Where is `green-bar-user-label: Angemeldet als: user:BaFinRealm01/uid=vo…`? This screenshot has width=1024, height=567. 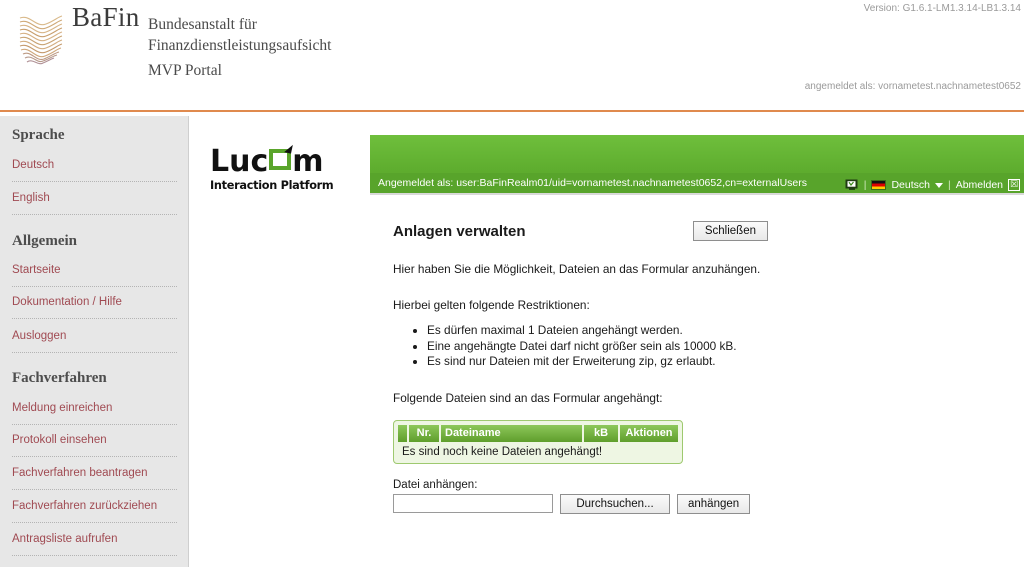
green-bar-user-label: Angemeldet als: user:BaFinRealm01/uid=vo… is located at coordinates (592, 183).